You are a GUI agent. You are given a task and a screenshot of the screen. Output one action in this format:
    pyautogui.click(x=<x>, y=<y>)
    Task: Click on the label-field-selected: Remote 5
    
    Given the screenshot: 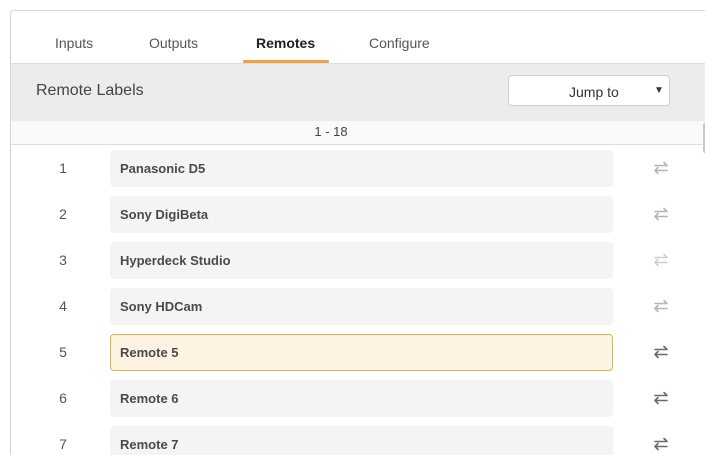 What is the action you would take?
    pyautogui.click(x=361, y=352)
    